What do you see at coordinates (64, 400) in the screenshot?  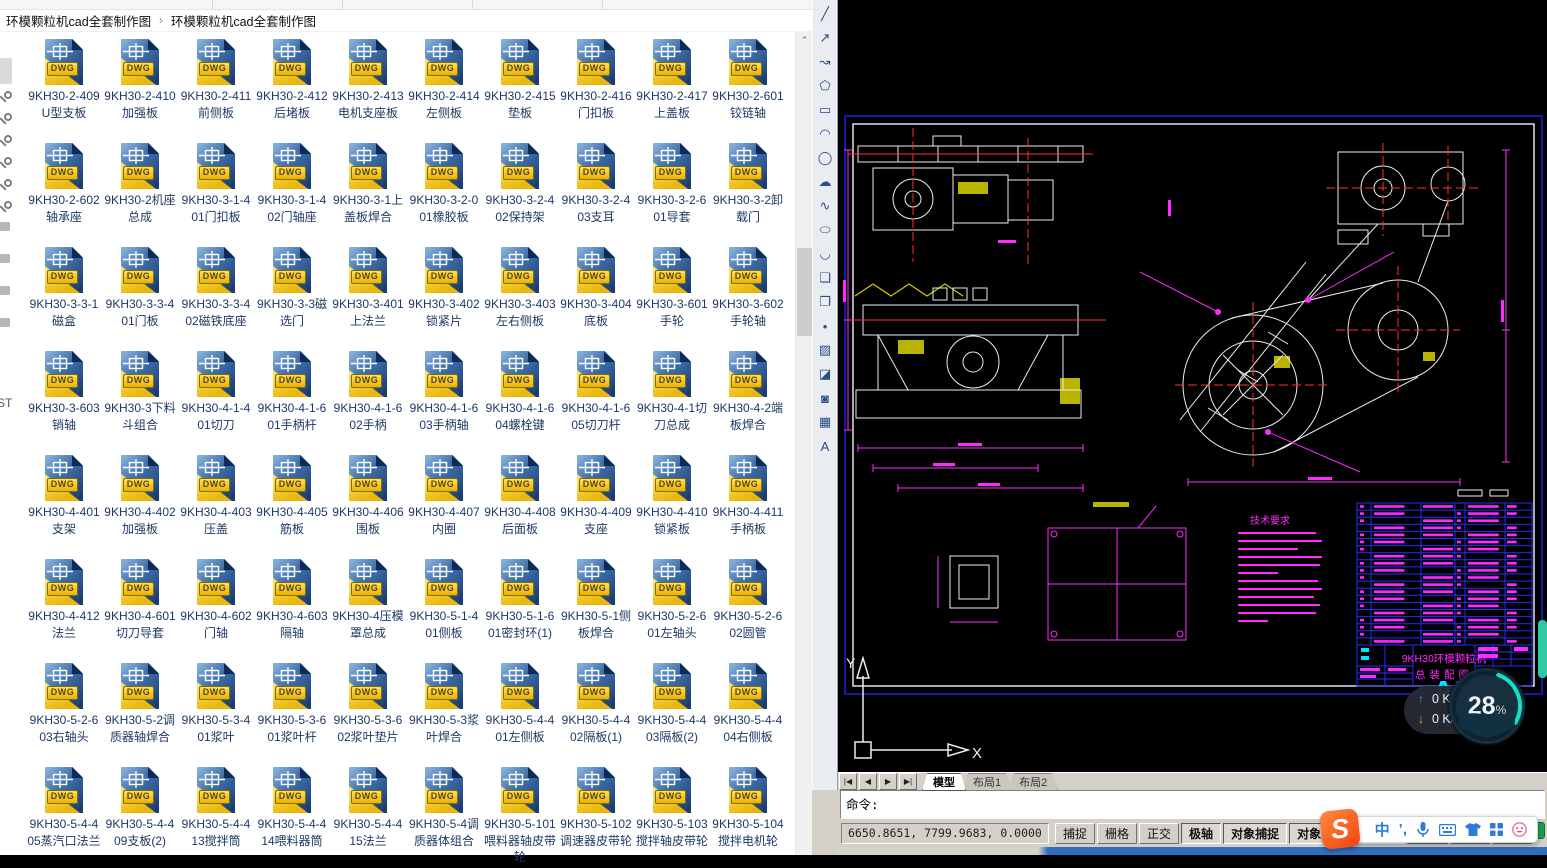 I see `file-item: DWG 9KH30-3-603销轴` at bounding box center [64, 400].